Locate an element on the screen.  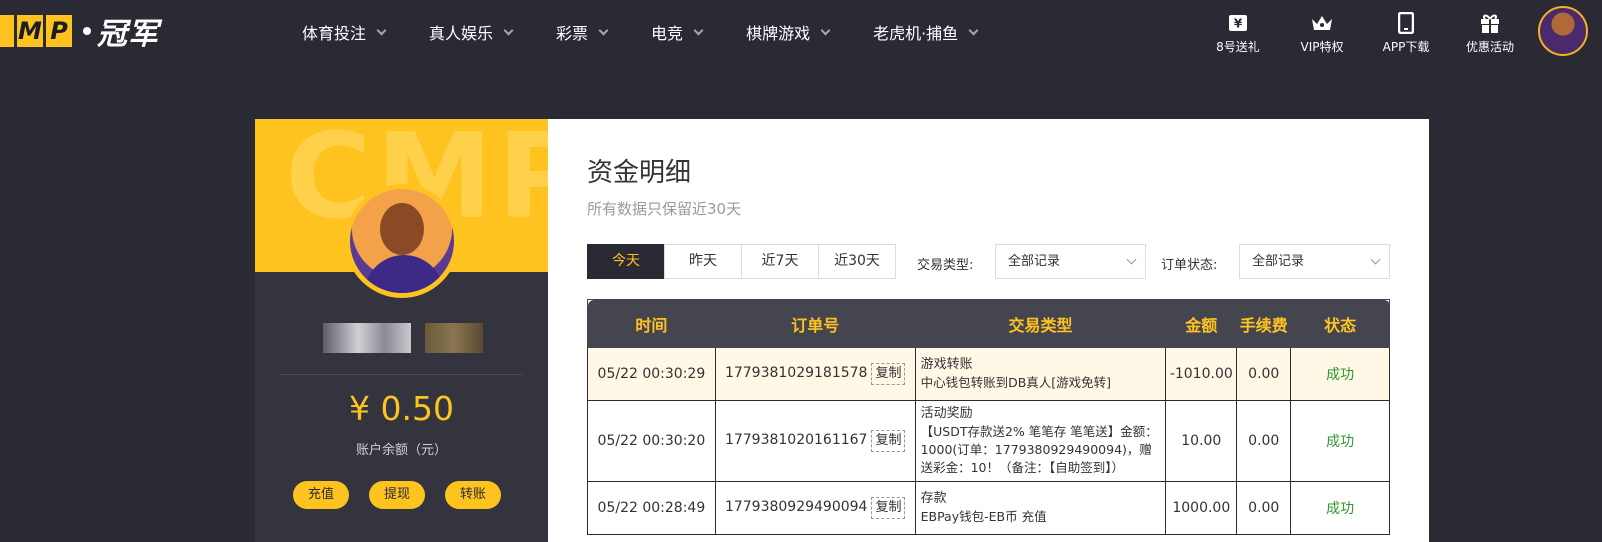
cell-order: 1779380929490094 复制 is located at coordinates (815, 508).